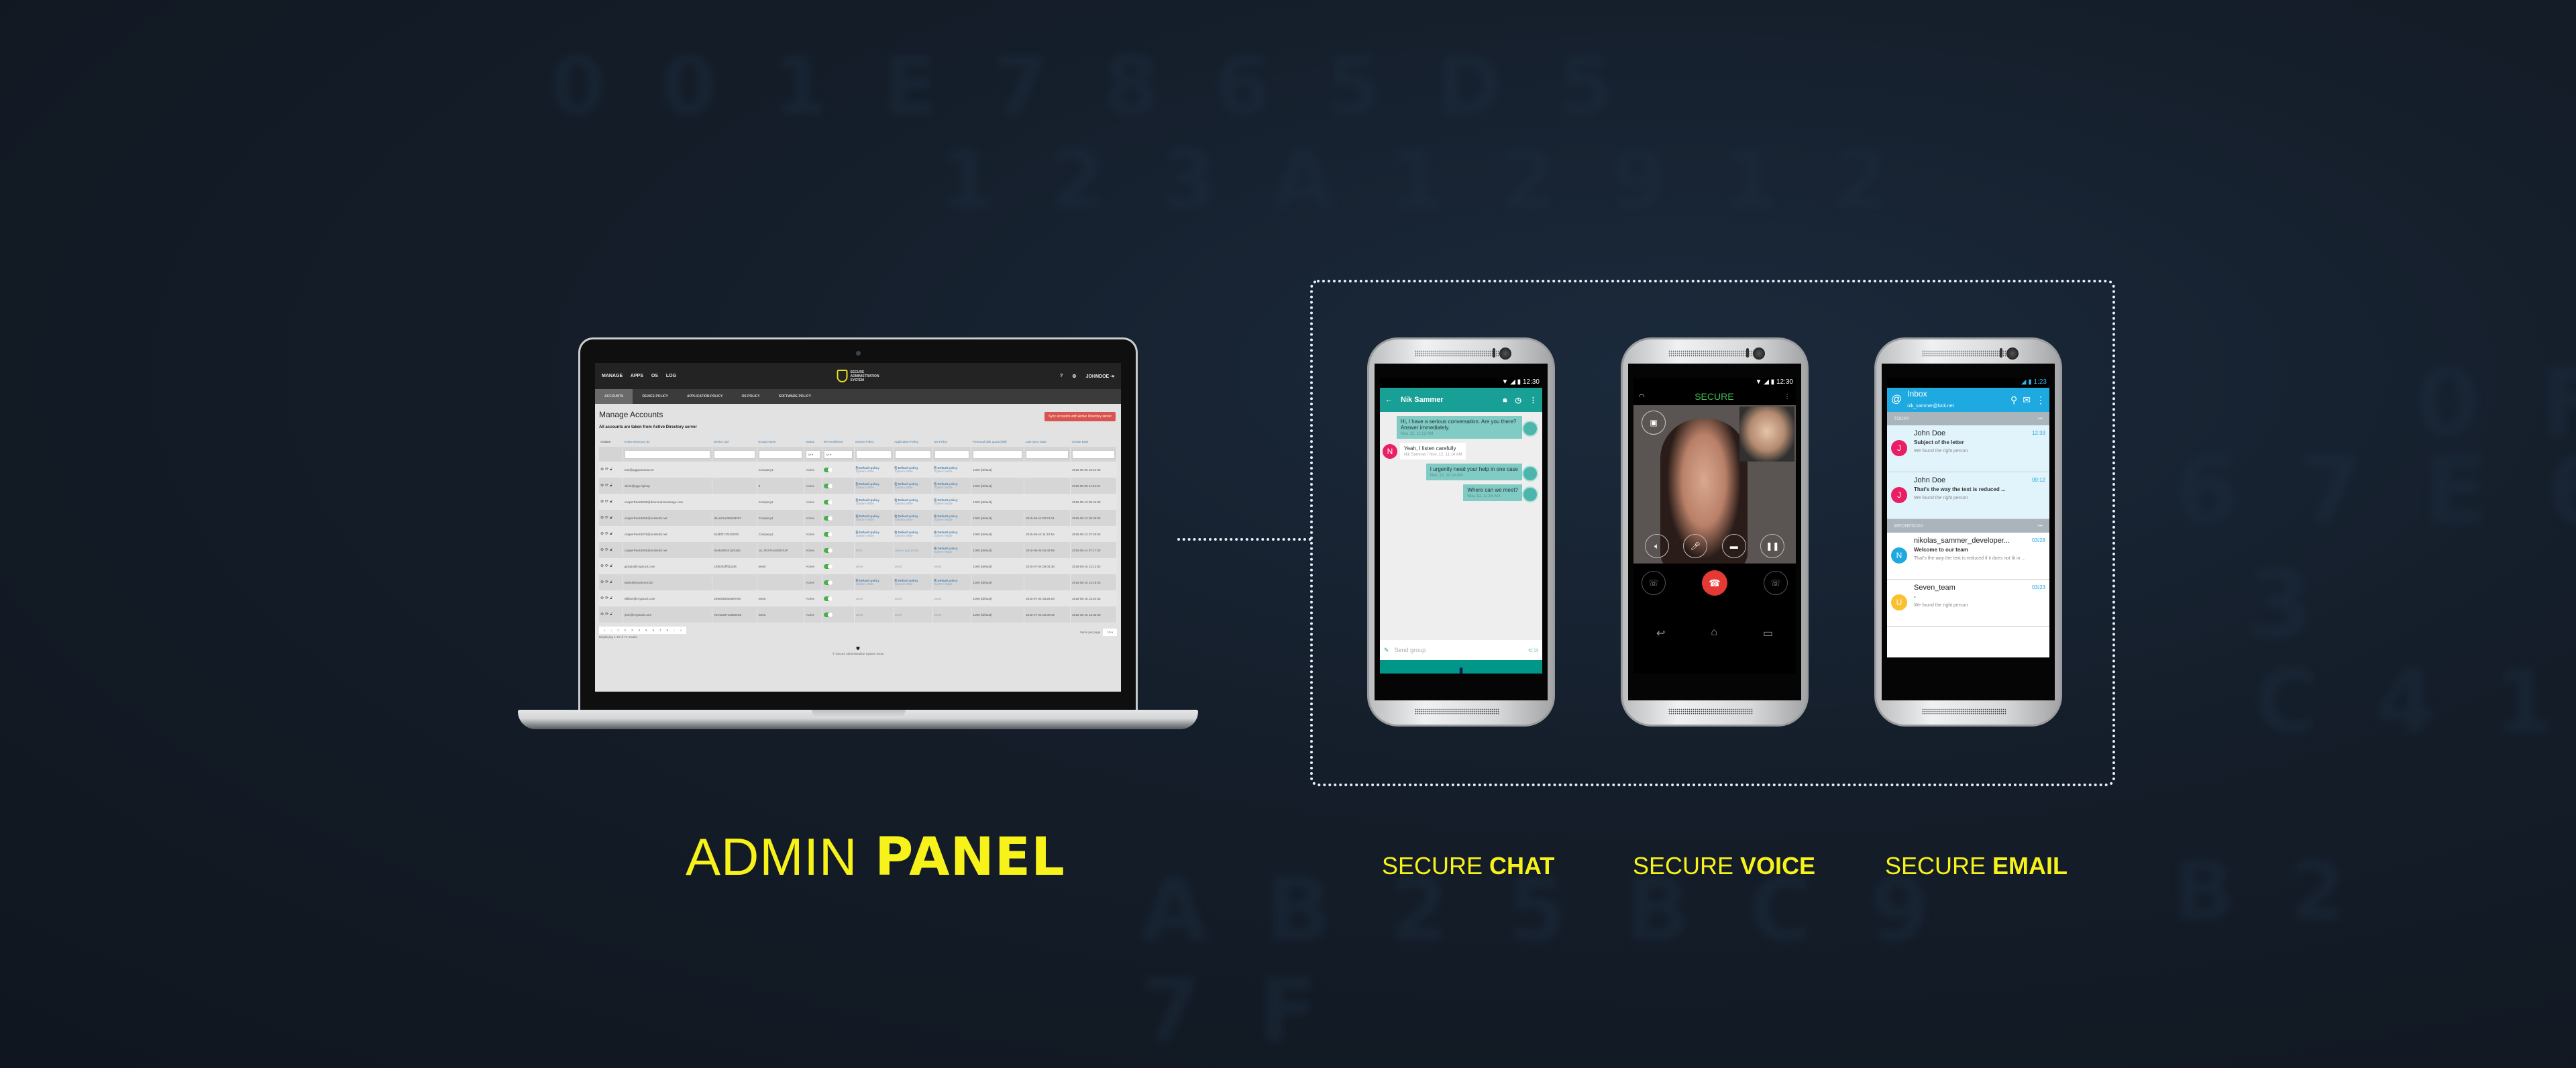  What do you see at coordinates (653, 630) in the screenshot?
I see `page-link: 6` at bounding box center [653, 630].